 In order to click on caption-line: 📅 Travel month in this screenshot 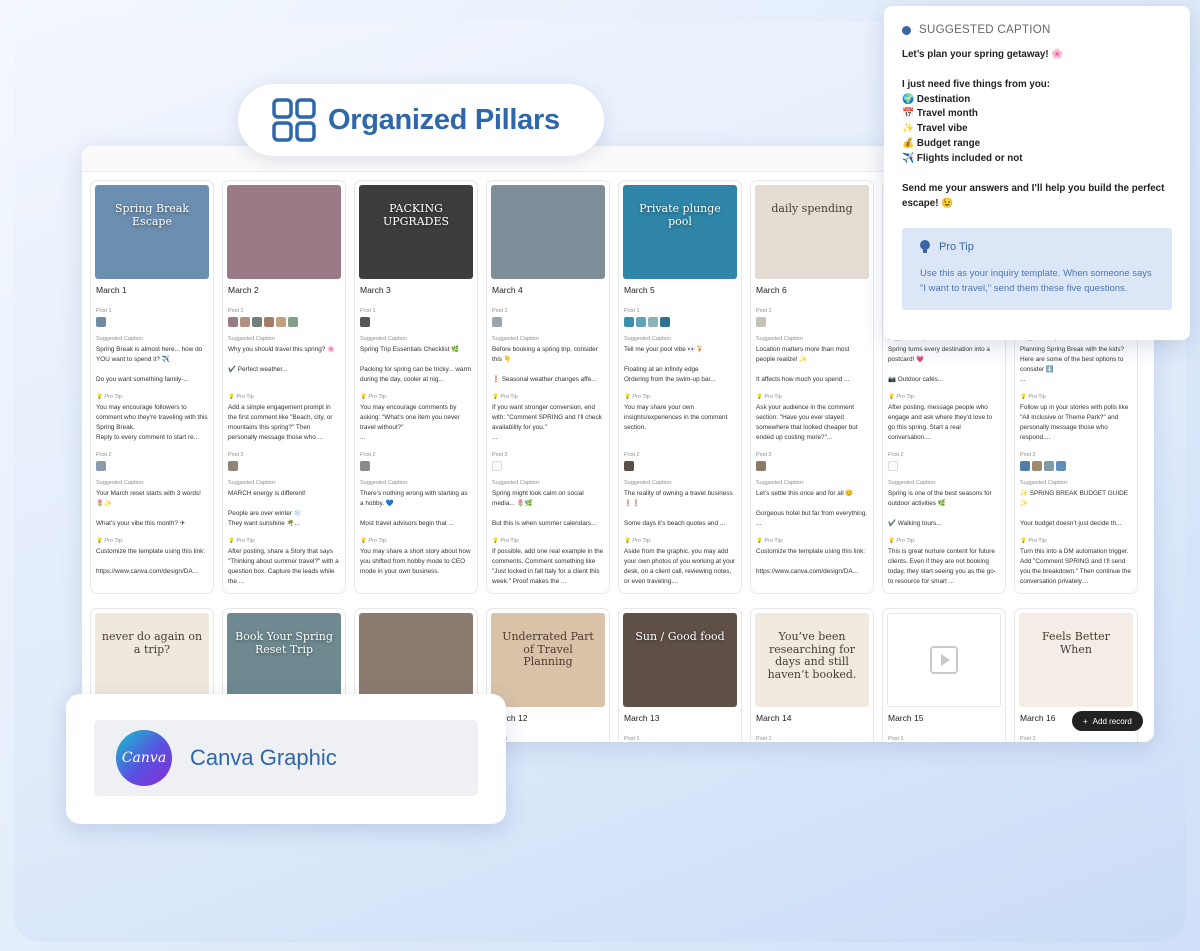, I will do `click(940, 114)`.